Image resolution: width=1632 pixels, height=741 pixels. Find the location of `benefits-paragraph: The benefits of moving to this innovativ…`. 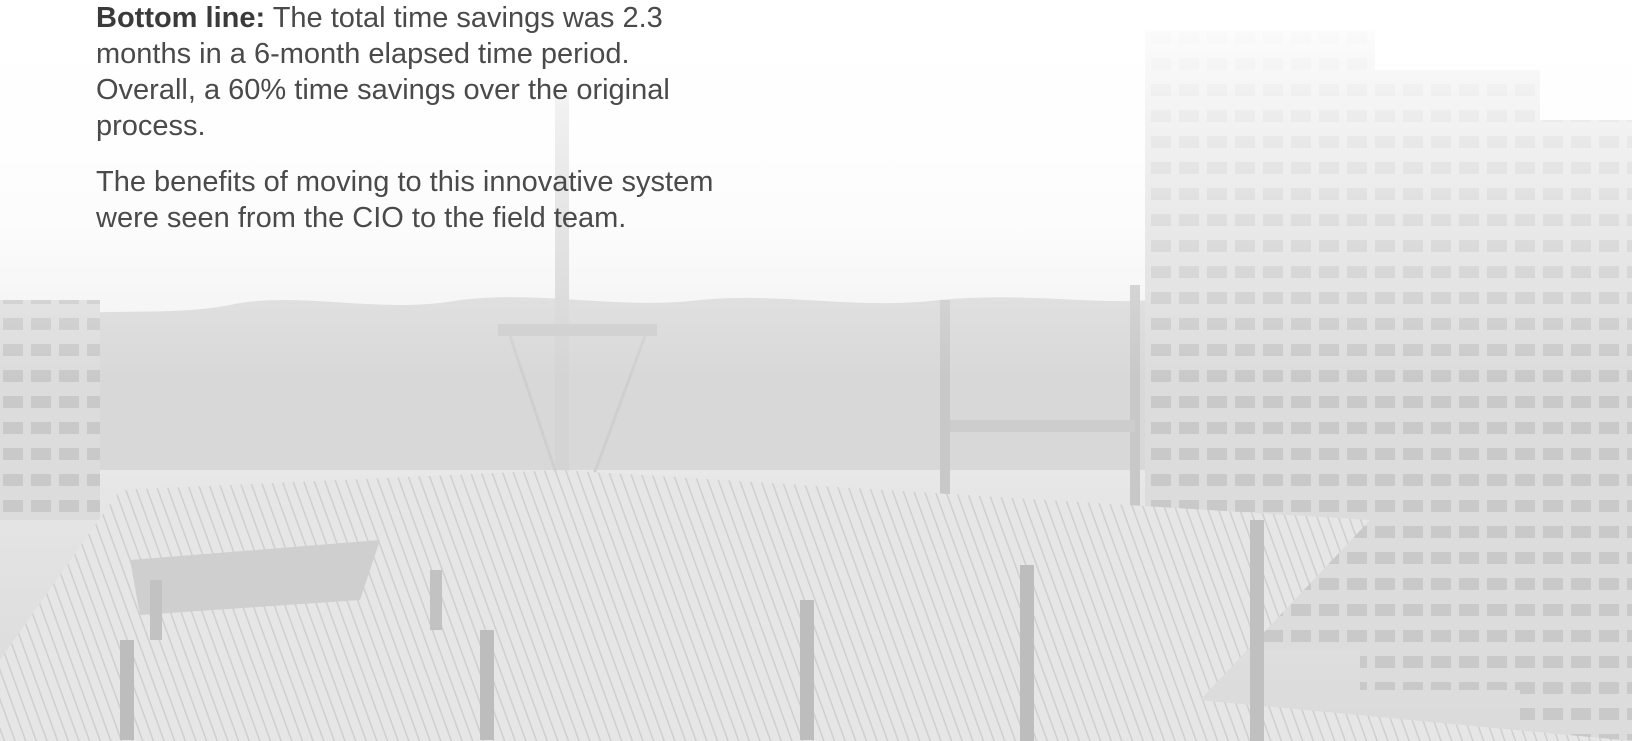

benefits-paragraph: The benefits of moving to this innovativ… is located at coordinates (405, 200).